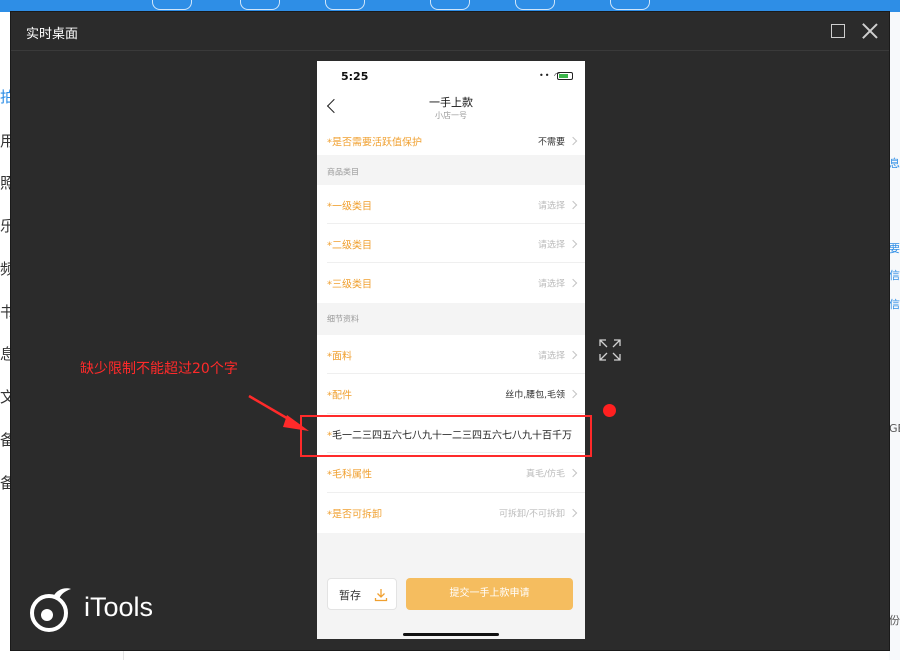  I want to click on background-right-panel: 息 要 信 信 GB 份, so click(894, 336).